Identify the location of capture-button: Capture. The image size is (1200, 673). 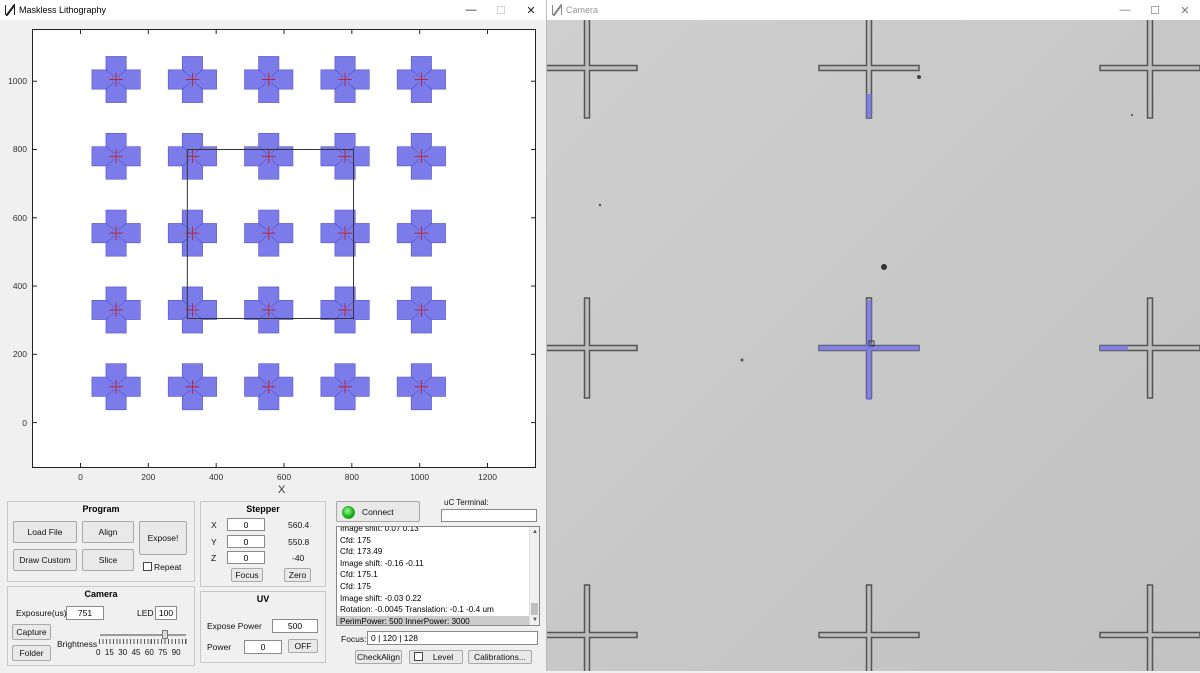
(31, 632).